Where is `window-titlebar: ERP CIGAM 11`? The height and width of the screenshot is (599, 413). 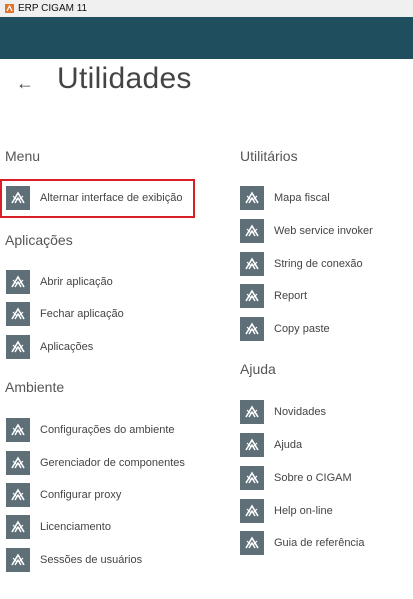
window-titlebar: ERP CIGAM 11 is located at coordinates (206, 8).